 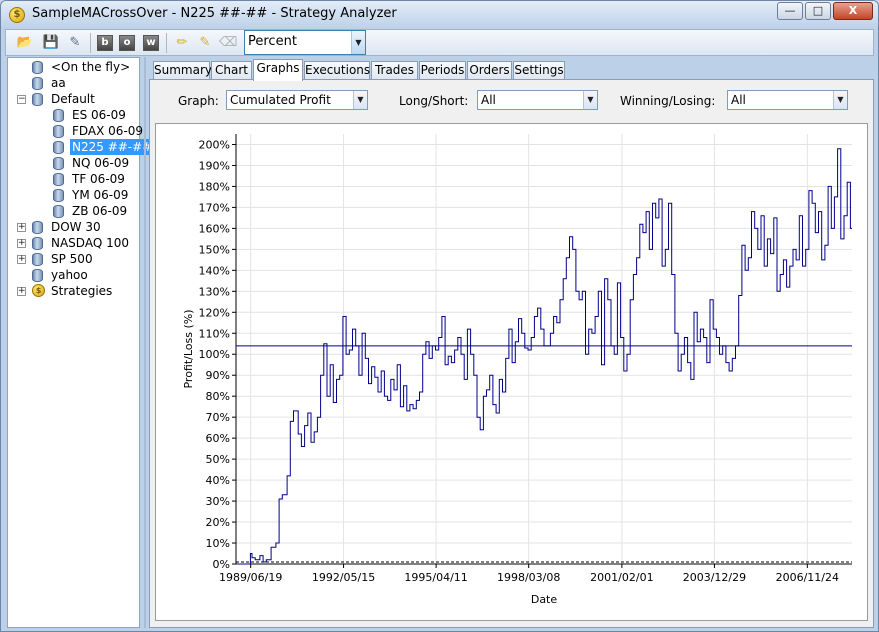 I want to click on tree-item-label: yahoo, so click(x=69, y=275).